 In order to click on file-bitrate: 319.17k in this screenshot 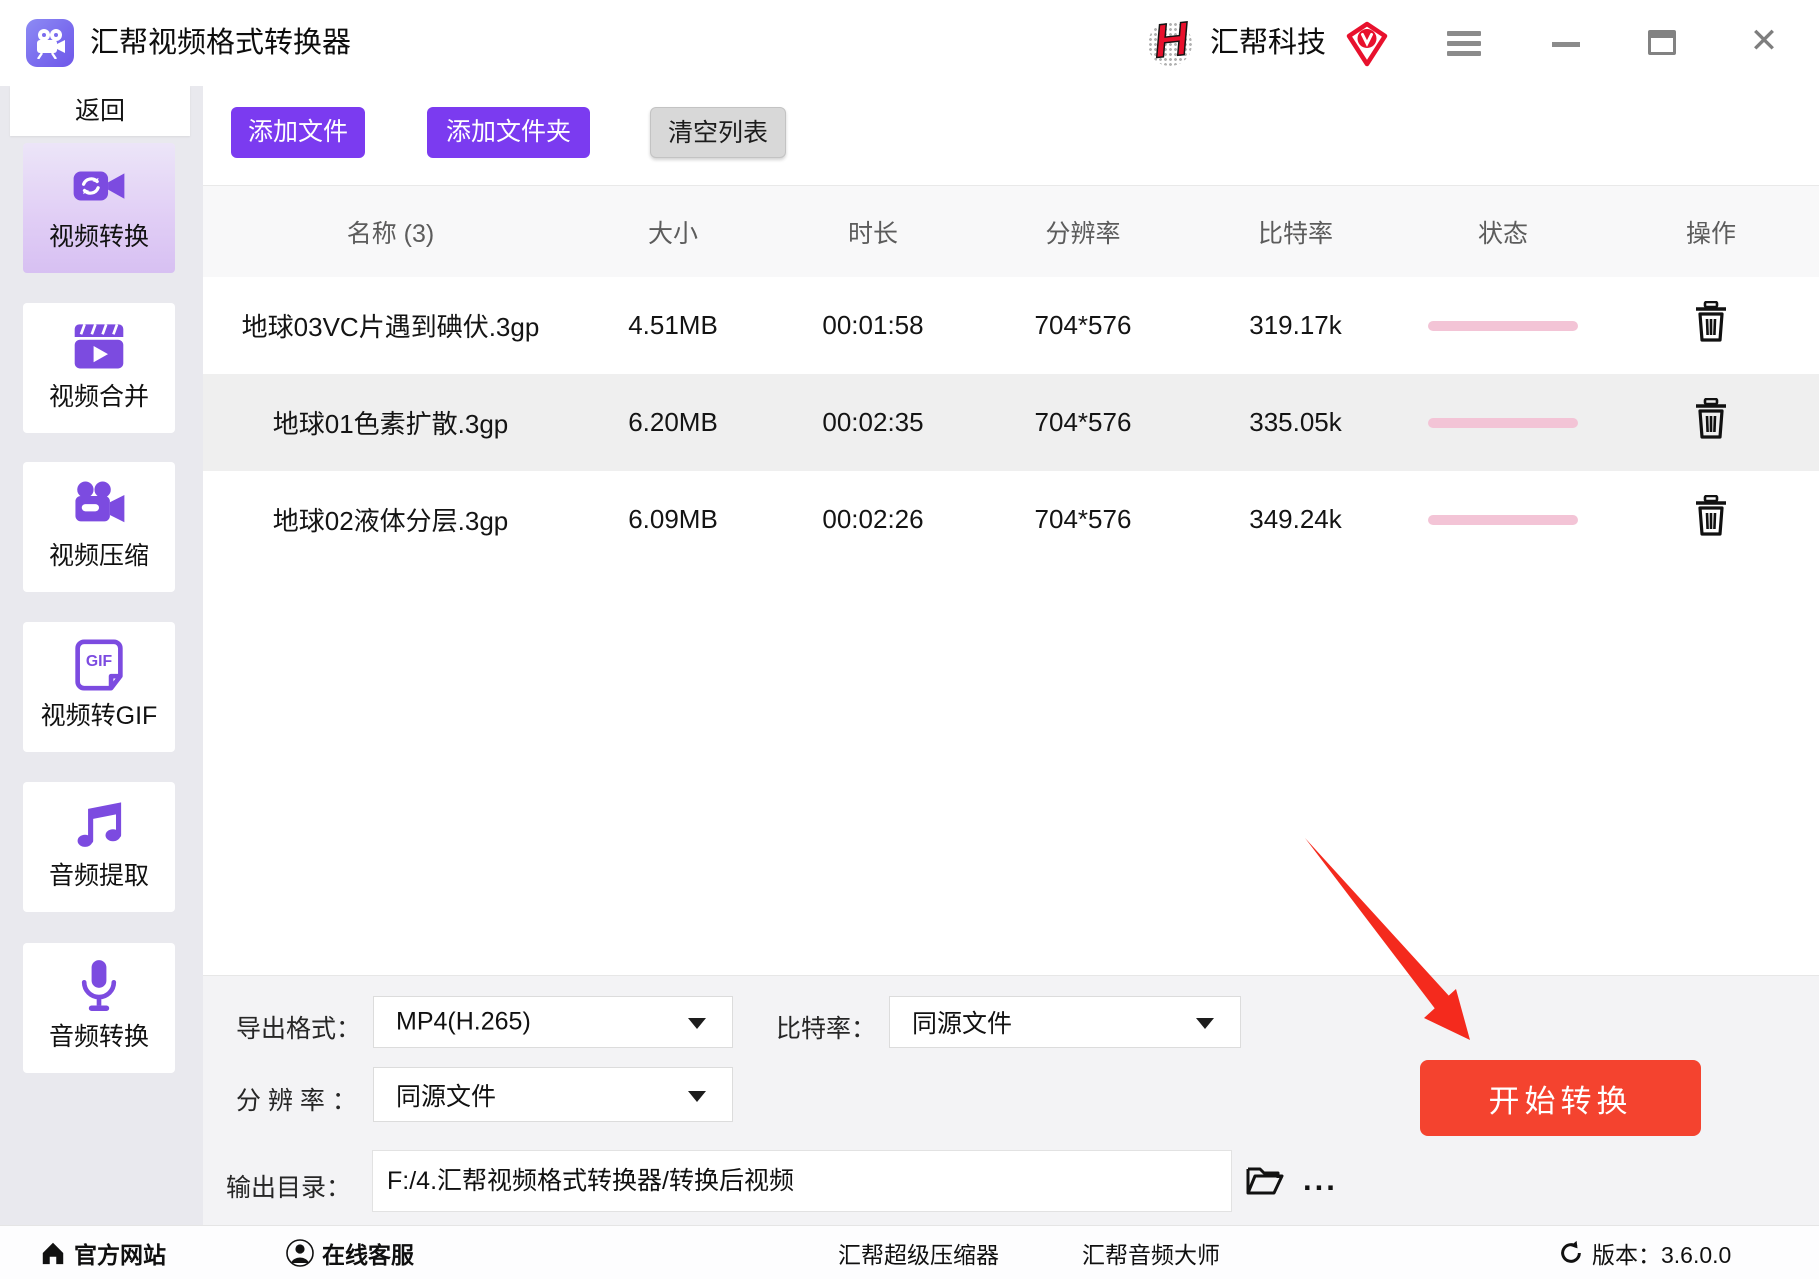, I will do `click(1295, 325)`.